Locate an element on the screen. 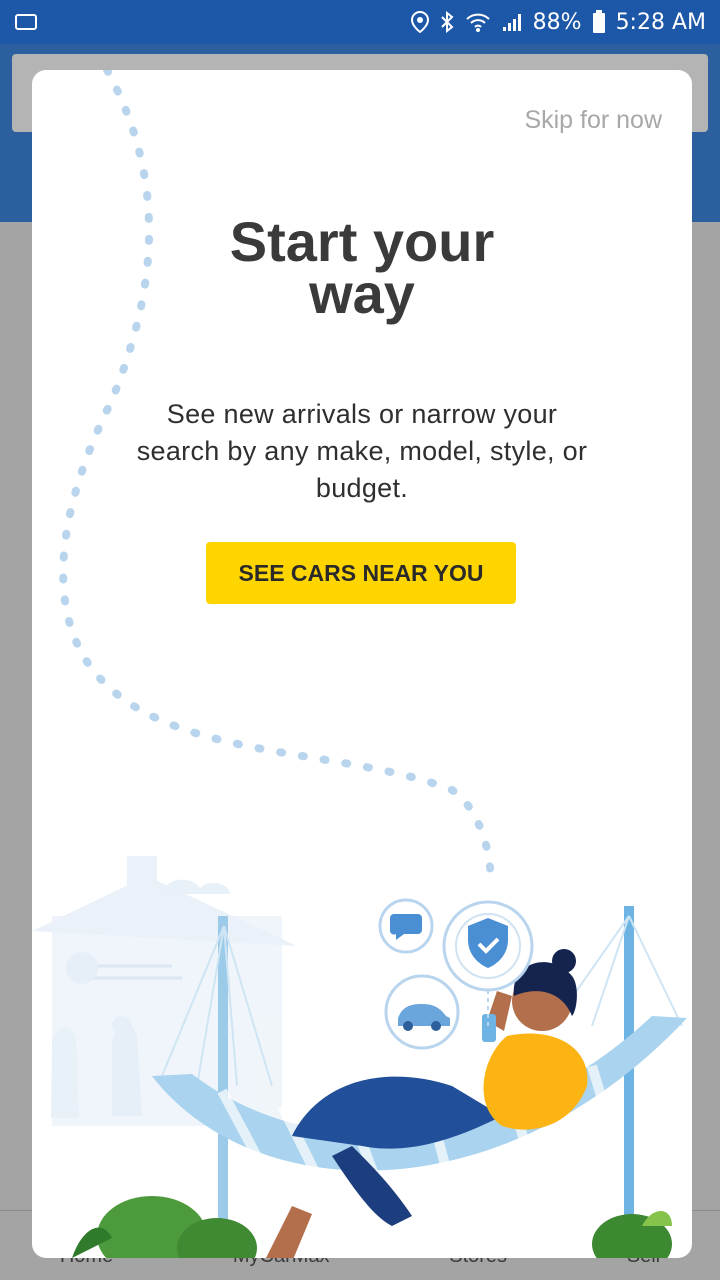 The image size is (720, 1280). battery-icon is located at coordinates (599, 22).